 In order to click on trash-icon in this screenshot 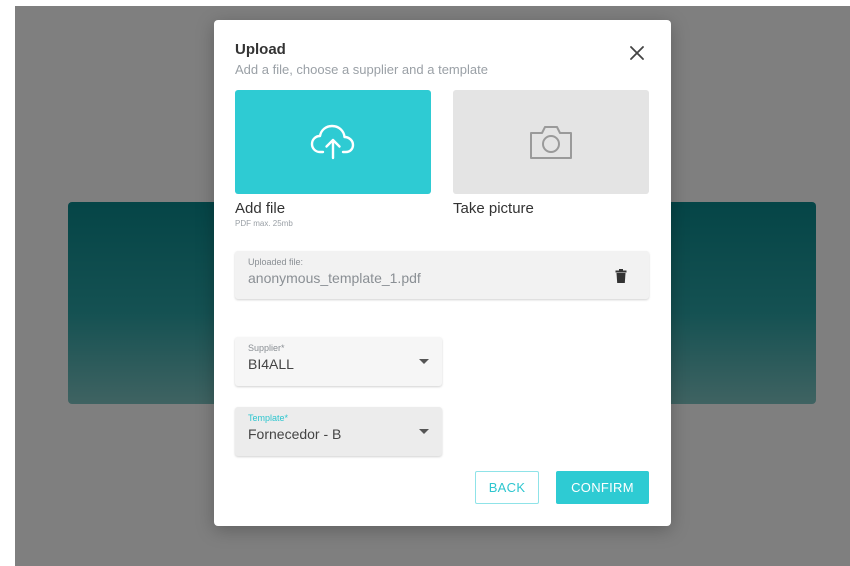, I will do `click(621, 276)`.